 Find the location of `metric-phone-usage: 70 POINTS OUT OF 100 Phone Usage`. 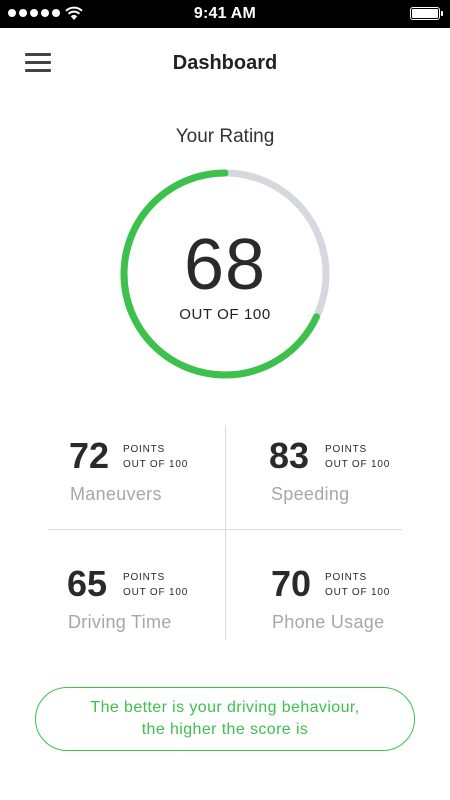

metric-phone-usage: 70 POINTS OUT OF 100 Phone Usage is located at coordinates (346, 604).